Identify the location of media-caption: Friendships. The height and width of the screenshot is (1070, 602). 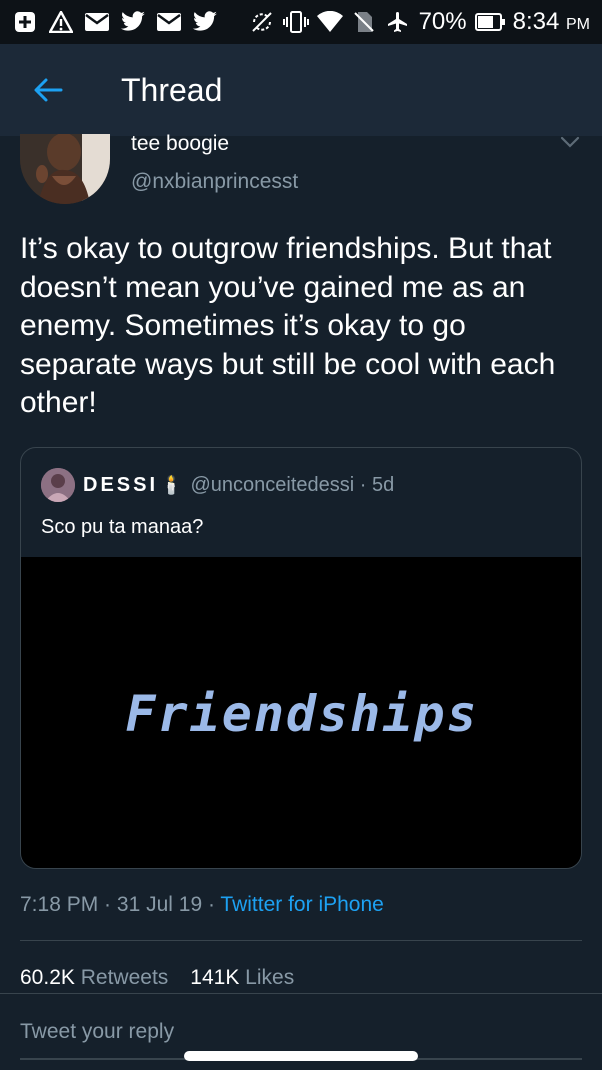
(302, 713).